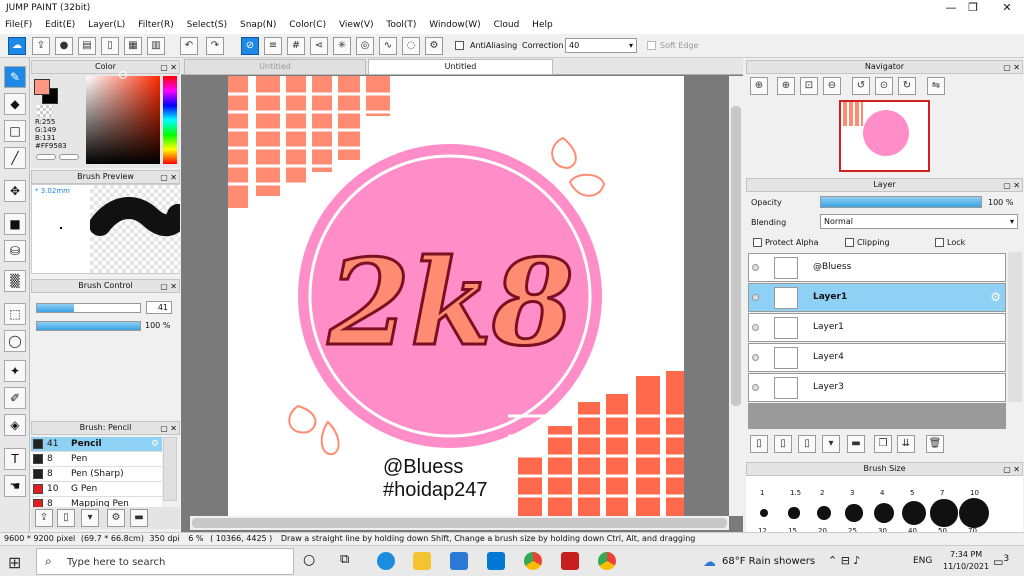  Describe the element at coordinates (759, 86) in the screenshot. I see `zoom-in-icon: ⊕` at that location.